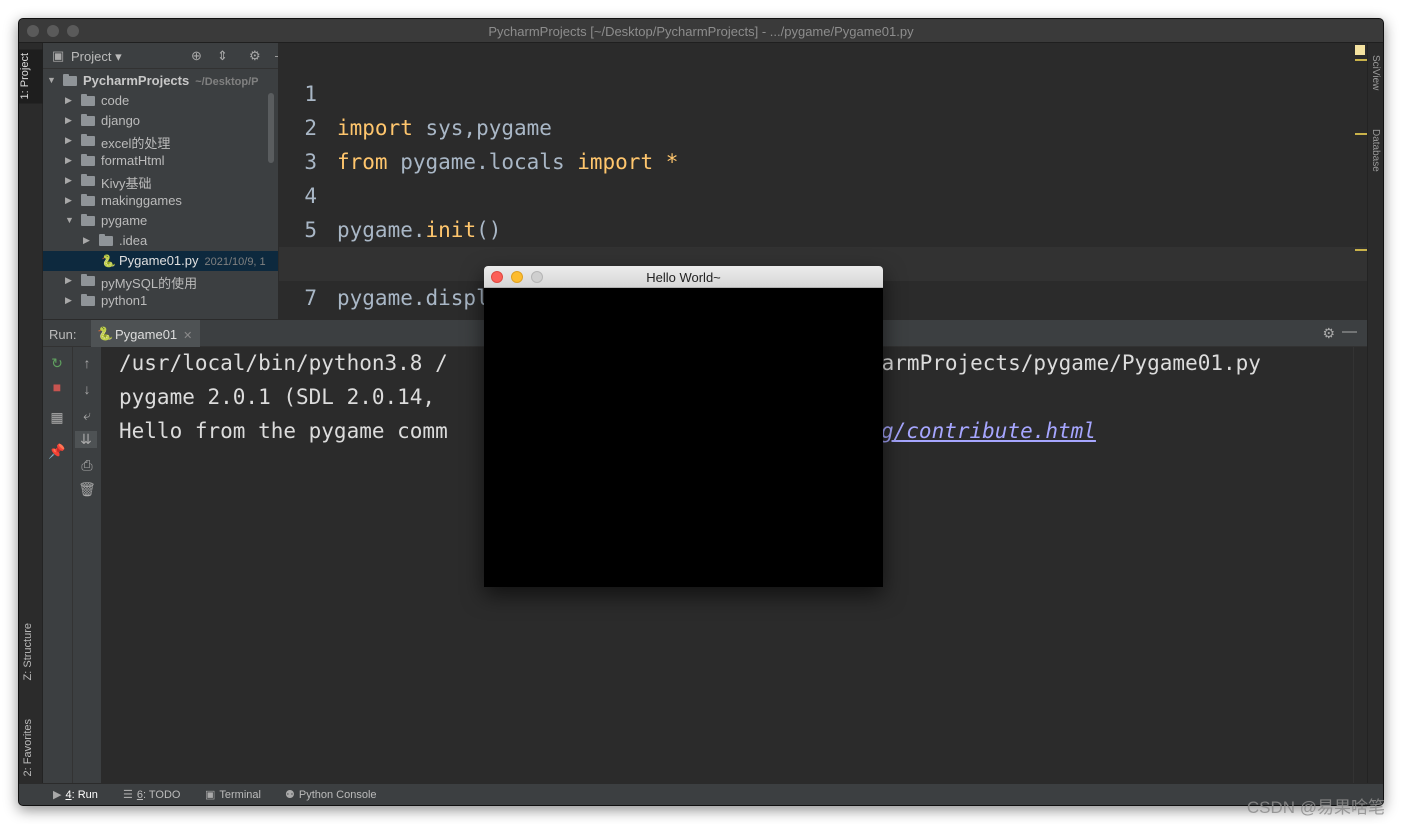 This screenshot has width=1403, height=824. Describe the element at coordinates (57, 795) in the screenshot. I see `run-icon: ▶` at that location.